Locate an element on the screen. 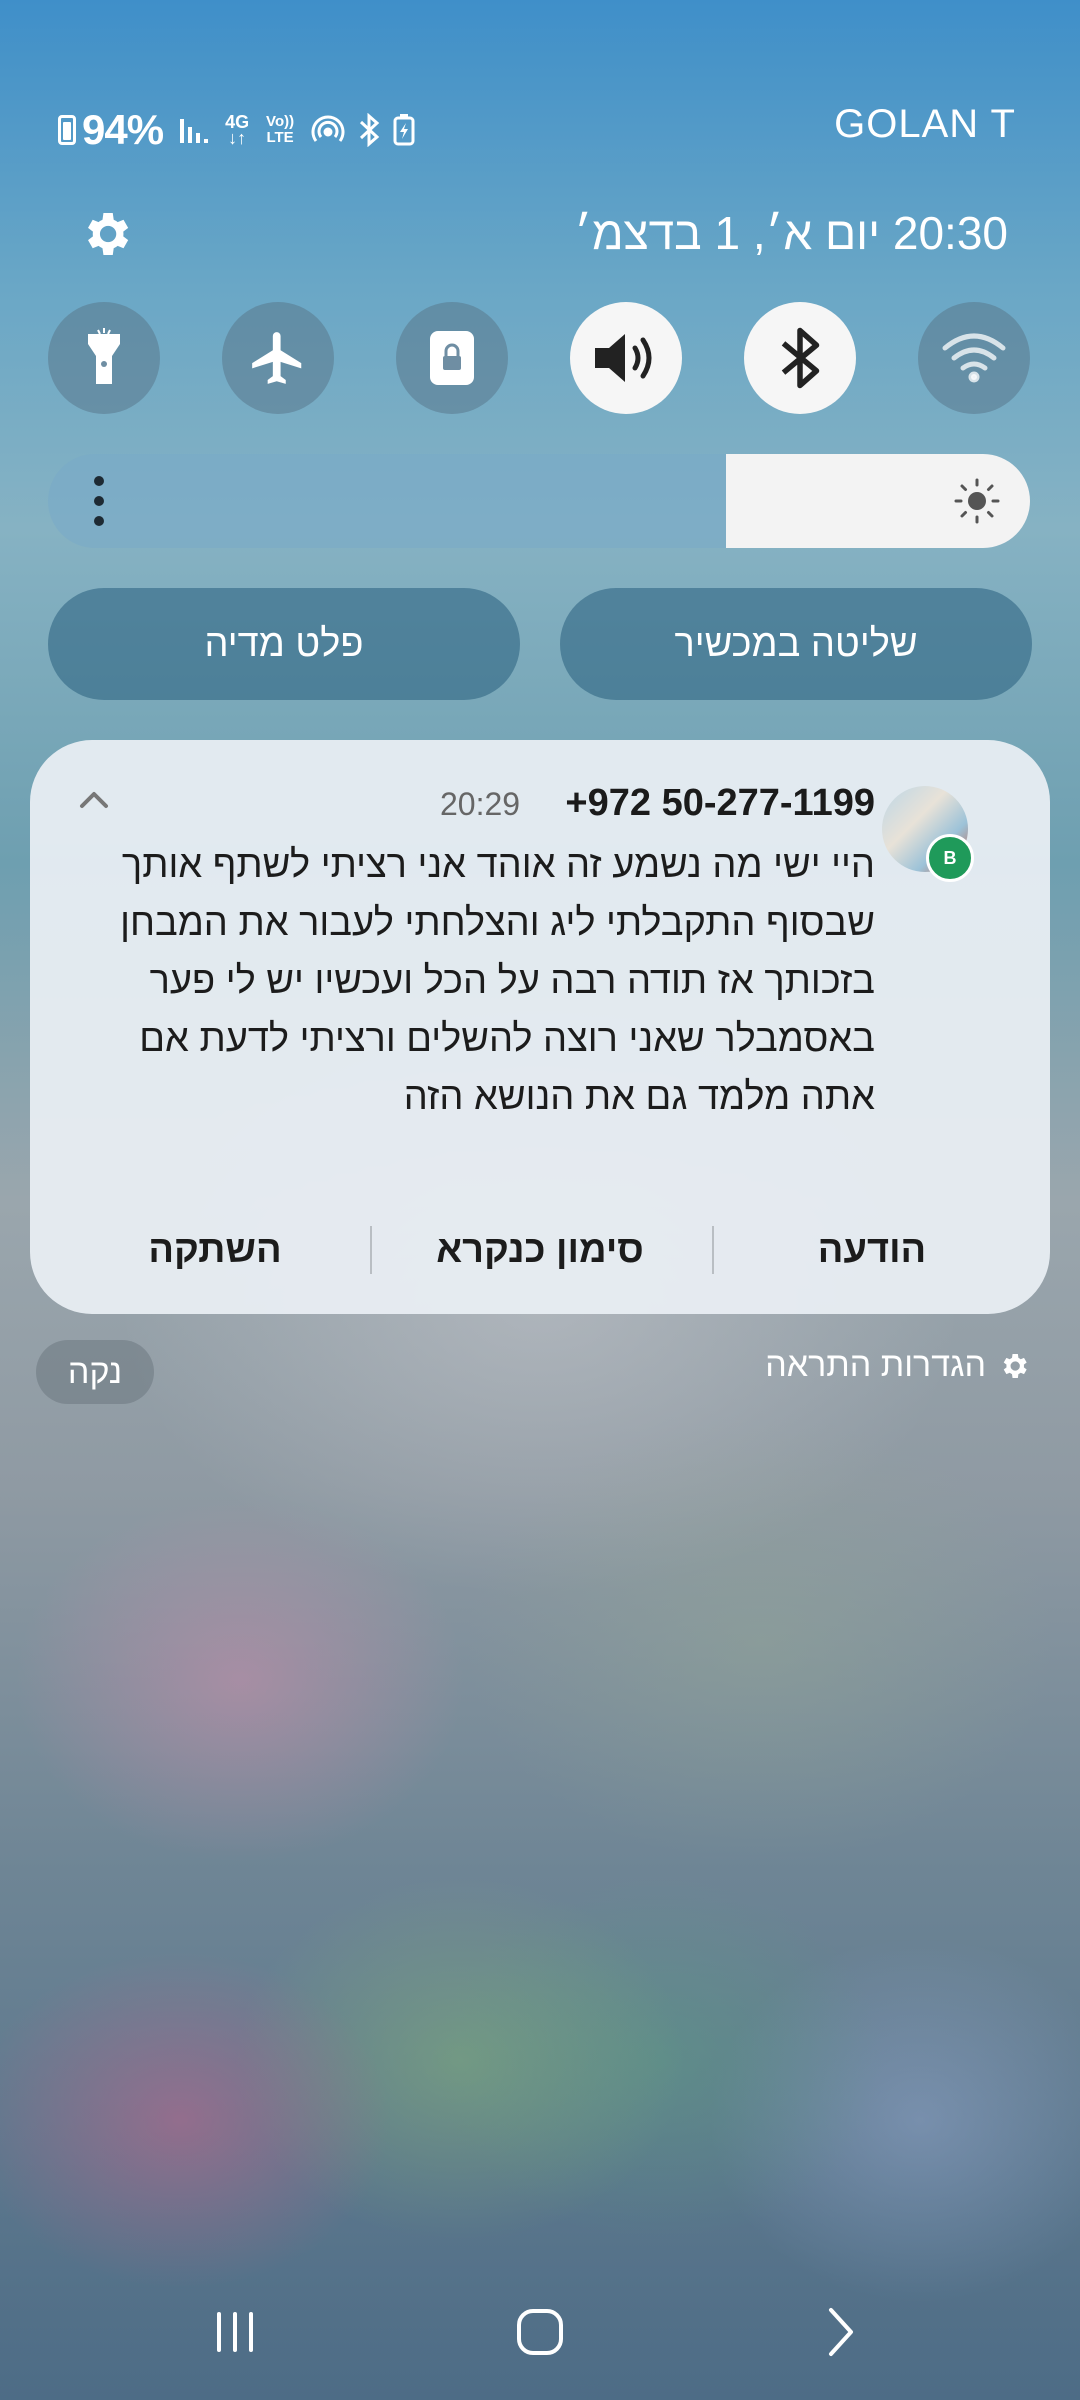 Image resolution: width=1080 pixels, height=2400 pixels. home-icon is located at coordinates (540, 2332).